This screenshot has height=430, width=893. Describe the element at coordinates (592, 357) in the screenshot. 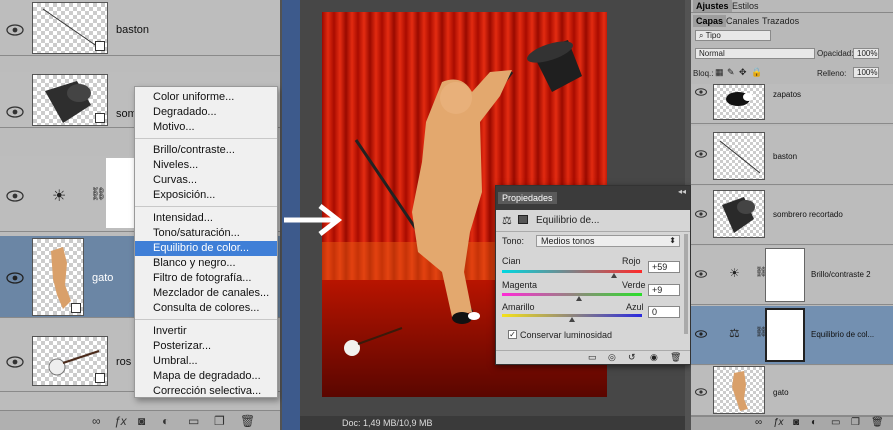

I see `clip-icon: ▭` at that location.